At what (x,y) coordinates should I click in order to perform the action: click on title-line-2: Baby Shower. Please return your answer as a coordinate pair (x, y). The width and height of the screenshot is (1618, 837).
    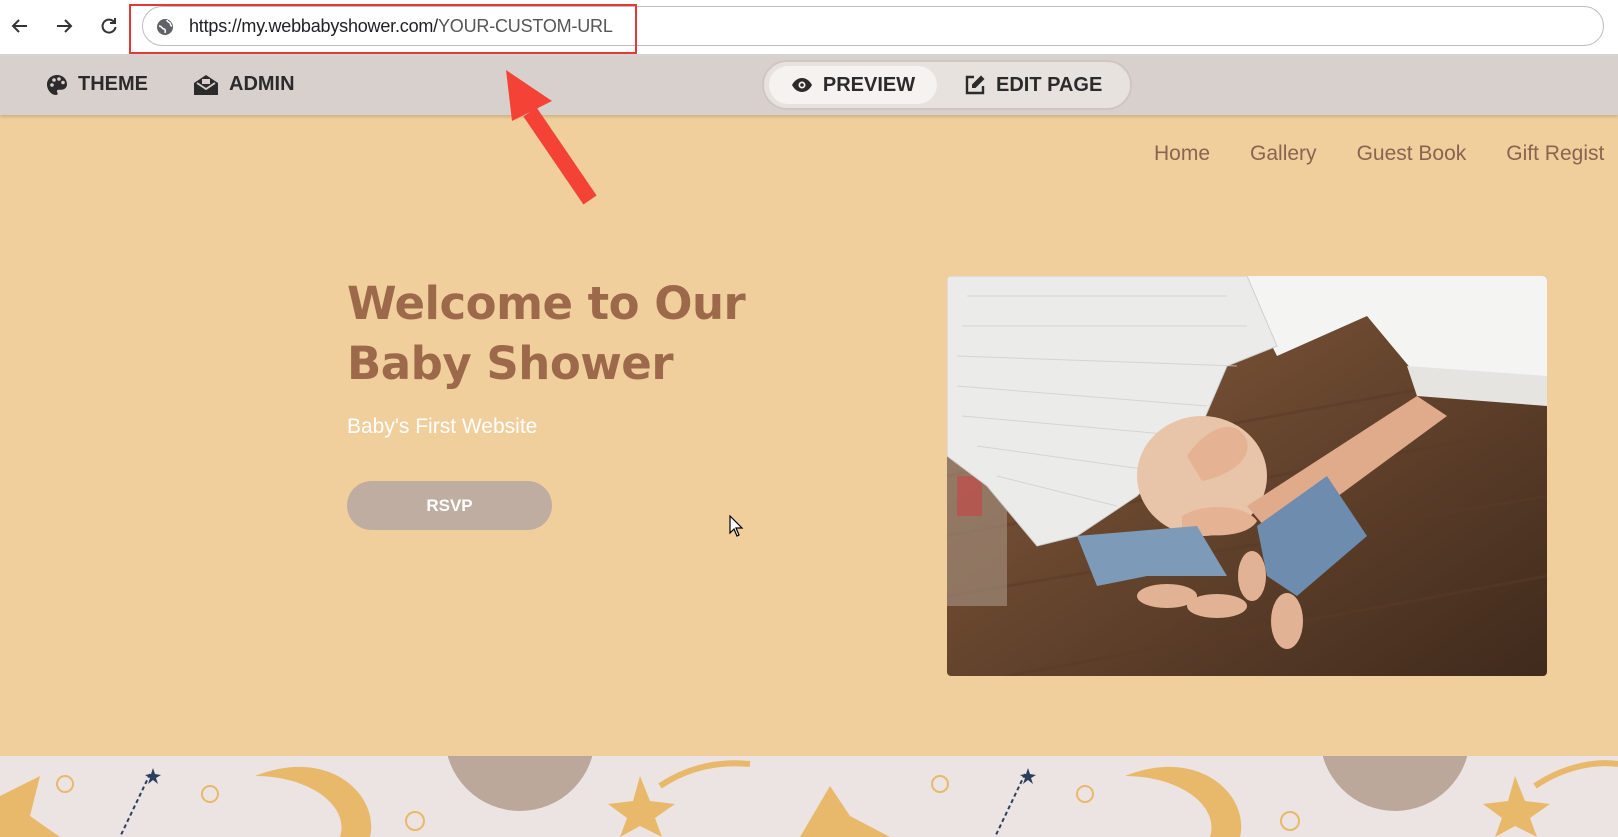
    Looking at the image, I should click on (510, 363).